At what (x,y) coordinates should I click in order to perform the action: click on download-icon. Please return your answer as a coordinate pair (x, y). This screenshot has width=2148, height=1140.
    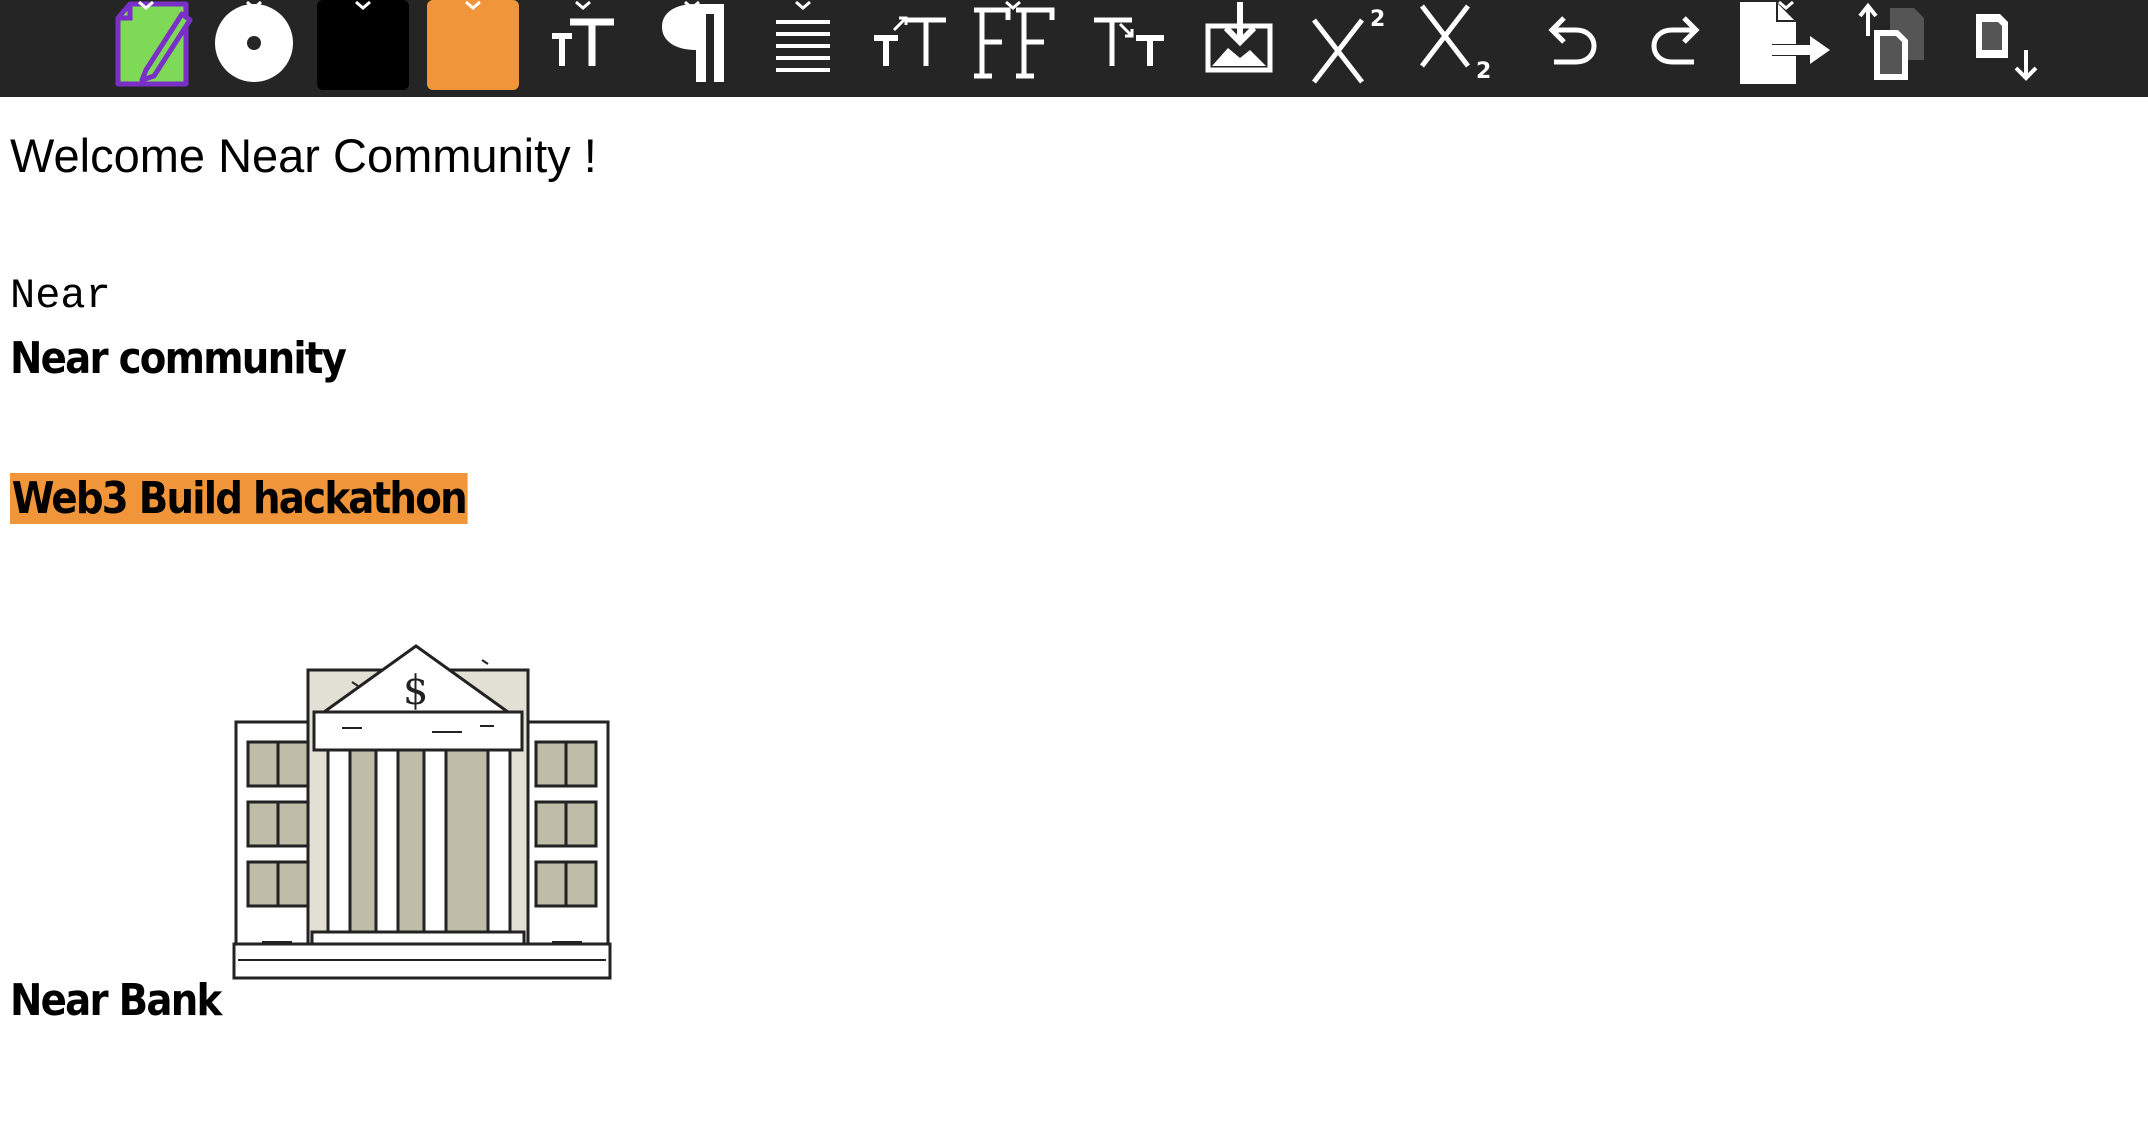
    Looking at the image, I should click on (2007, 47).